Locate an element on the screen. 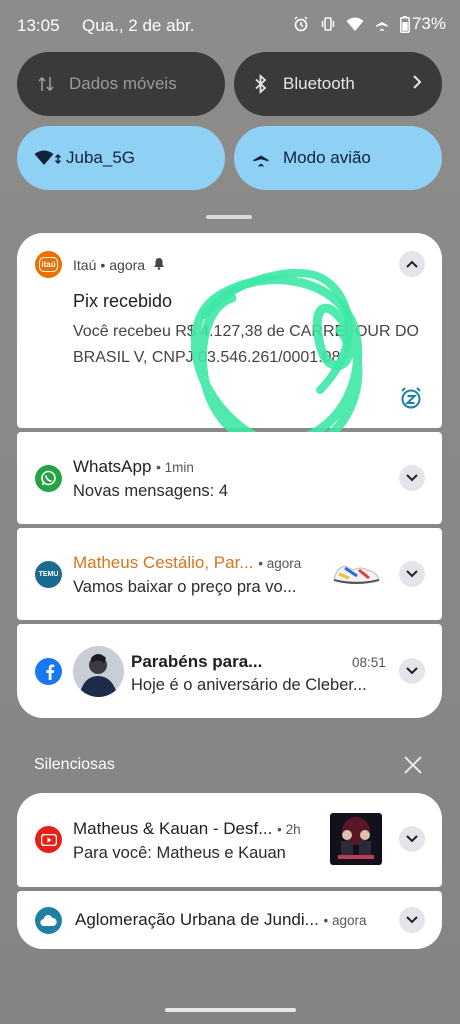 This screenshot has height=1024, width=460. clear-silent-button is located at coordinates (413, 765).